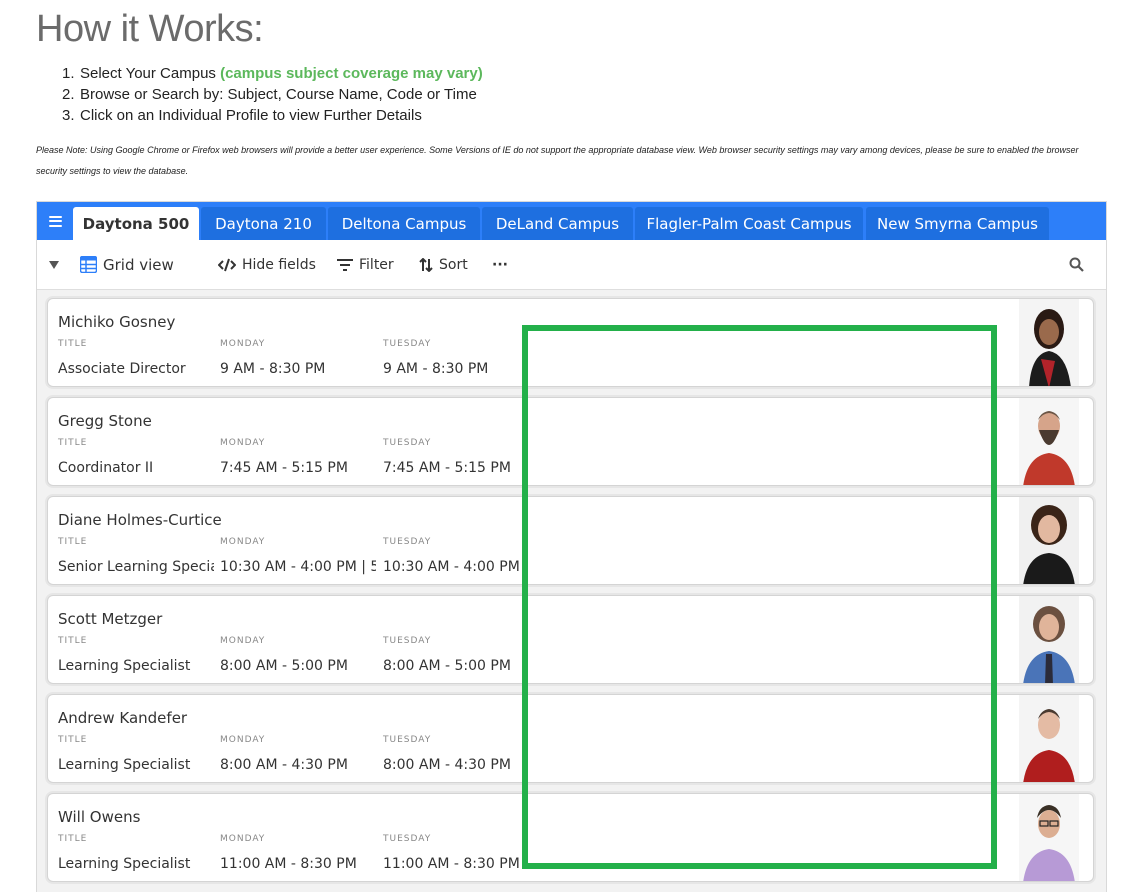 This screenshot has height=892, width=1128. I want to click on record-name: Will Owens, so click(99, 817).